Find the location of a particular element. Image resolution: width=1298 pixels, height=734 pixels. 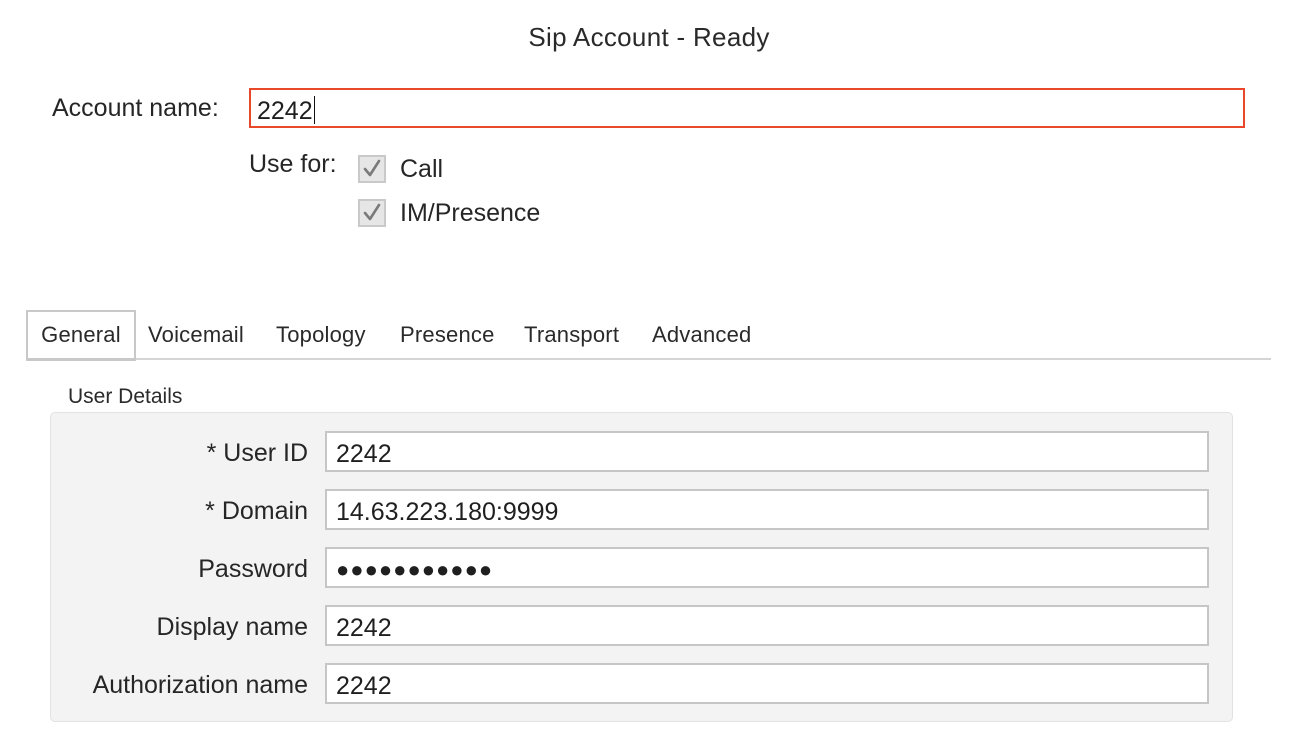

account-name-label: Account name: is located at coordinates (135, 108).